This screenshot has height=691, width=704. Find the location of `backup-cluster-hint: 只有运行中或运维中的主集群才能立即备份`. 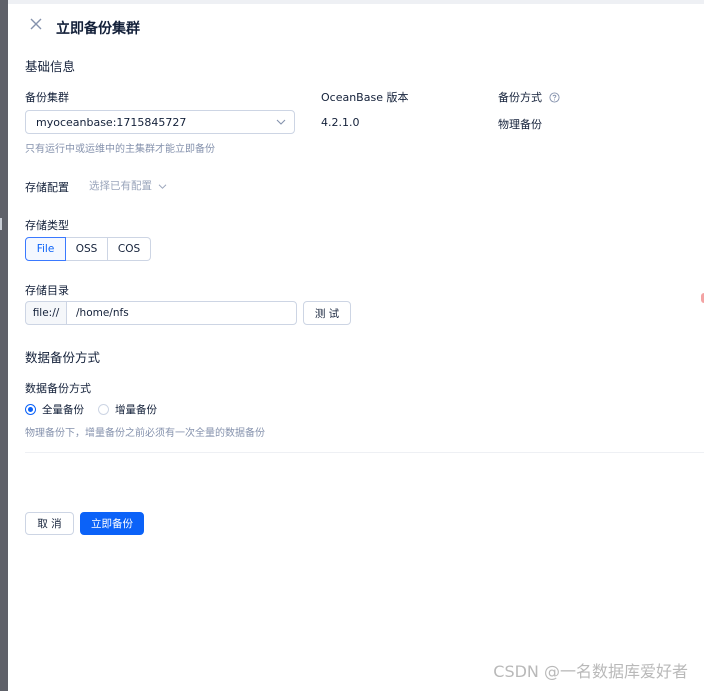

backup-cluster-hint: 只有运行中或运维中的主集群才能立即备份 is located at coordinates (120, 149).